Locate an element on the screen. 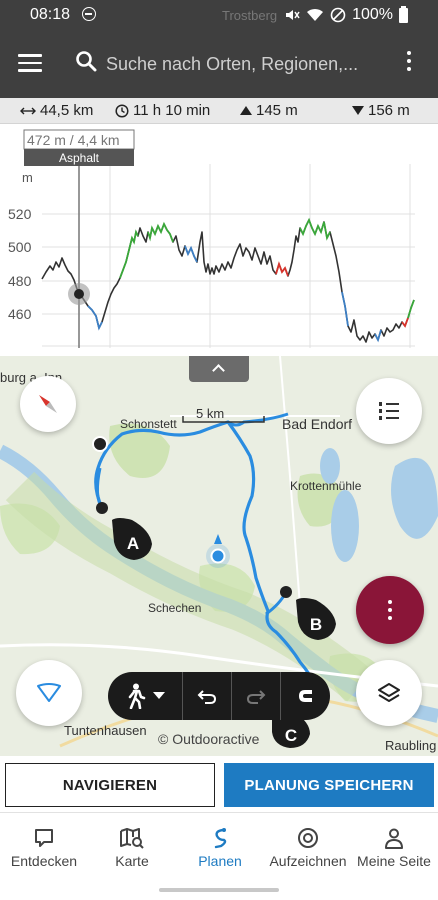 This screenshot has height=900, width=438. stat-ascent: 145 m is located at coordinates (269, 110).